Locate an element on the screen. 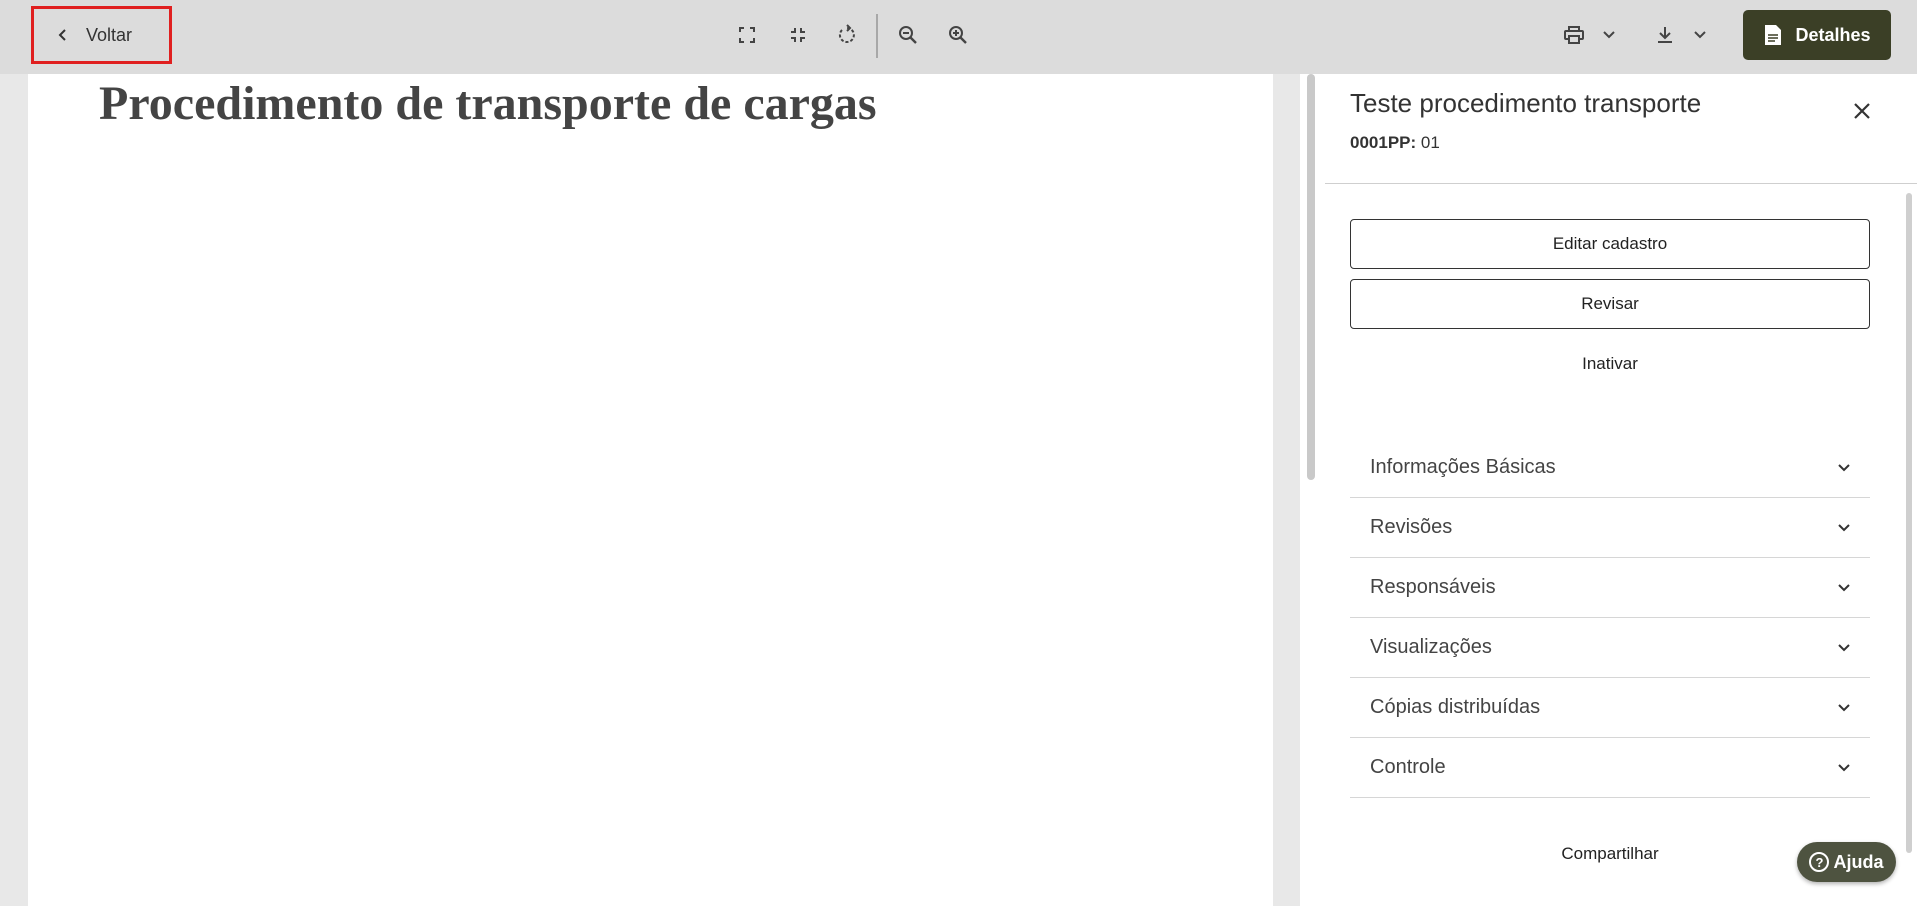 This screenshot has height=906, width=1917. panel-scrollbar is located at coordinates (1909, 523).